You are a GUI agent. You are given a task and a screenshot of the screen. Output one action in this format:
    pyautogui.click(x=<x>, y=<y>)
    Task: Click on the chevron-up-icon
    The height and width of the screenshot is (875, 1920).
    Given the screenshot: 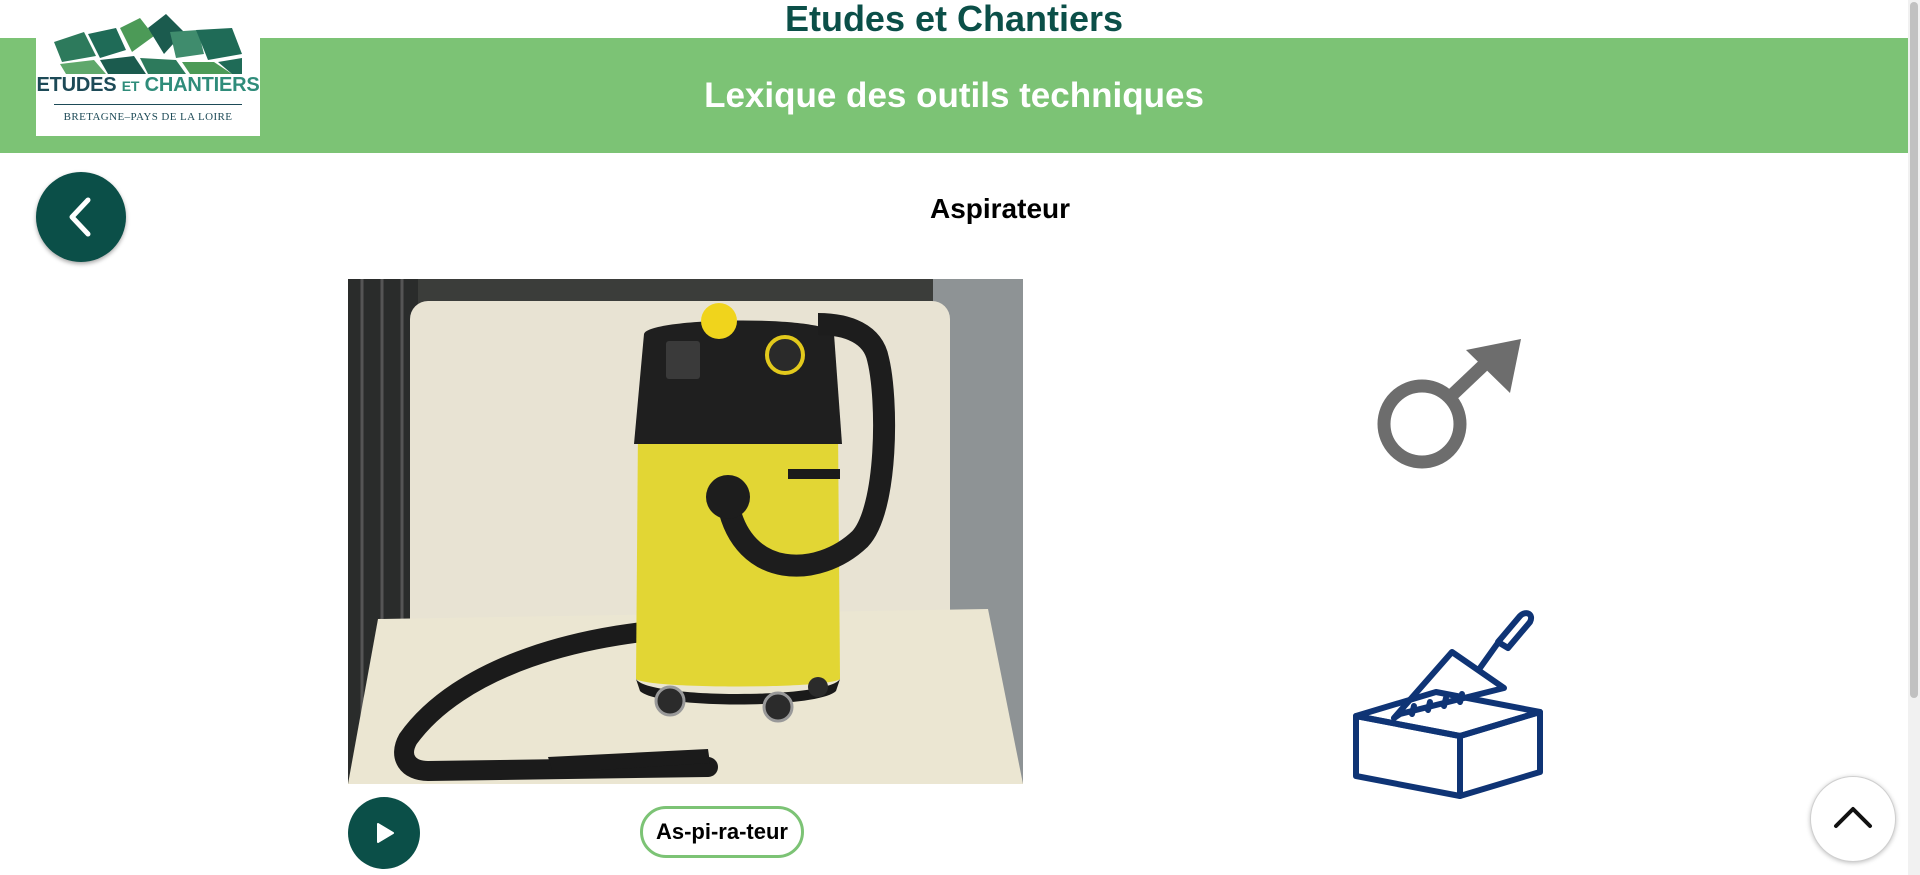 What is the action you would take?
    pyautogui.click(x=1853, y=817)
    